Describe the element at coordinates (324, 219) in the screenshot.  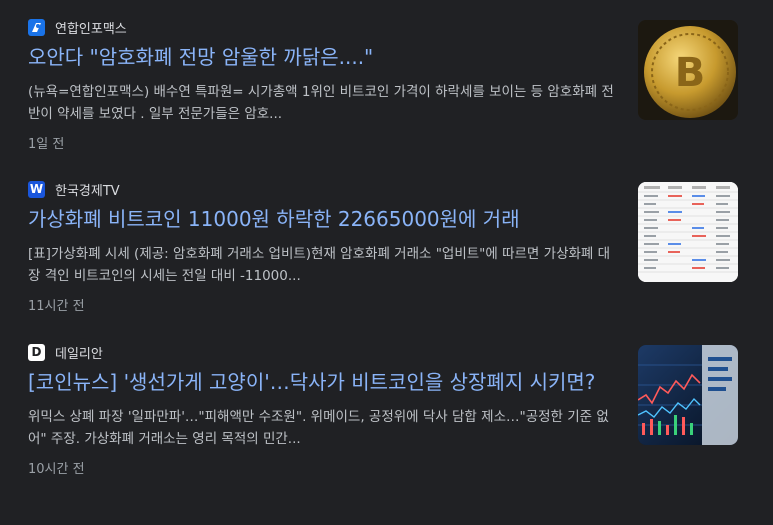
I see `news-title-link: 가상화폐 비트코인 11000원 하락한 22665000원에 거래` at that location.